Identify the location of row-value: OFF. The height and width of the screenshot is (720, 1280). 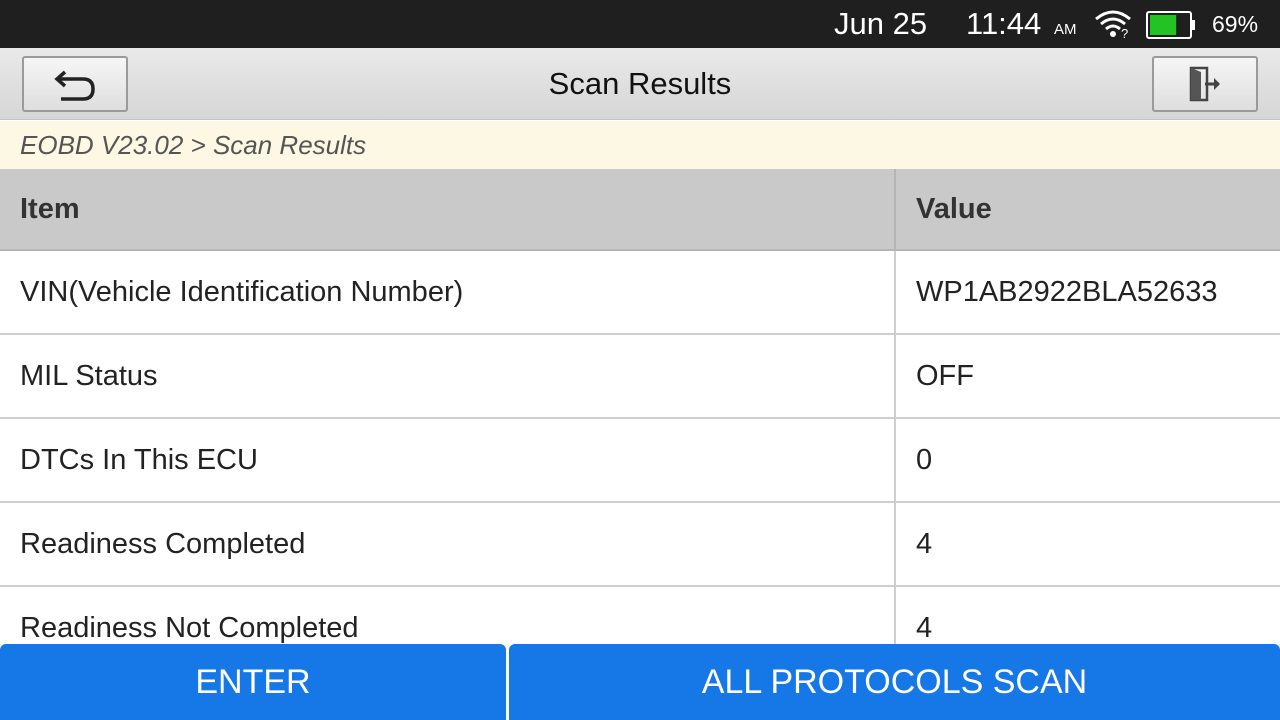
(945, 375).